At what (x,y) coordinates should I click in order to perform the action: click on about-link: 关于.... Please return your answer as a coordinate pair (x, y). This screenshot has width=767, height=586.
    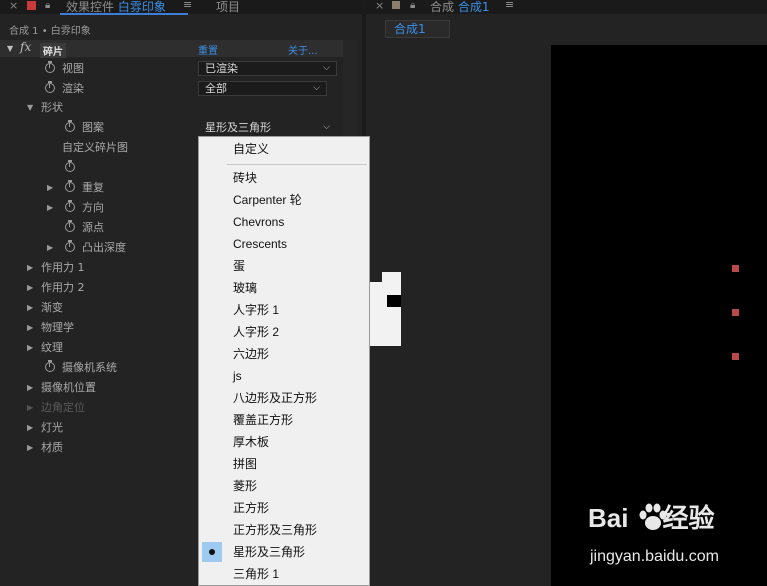
    Looking at the image, I should click on (303, 49).